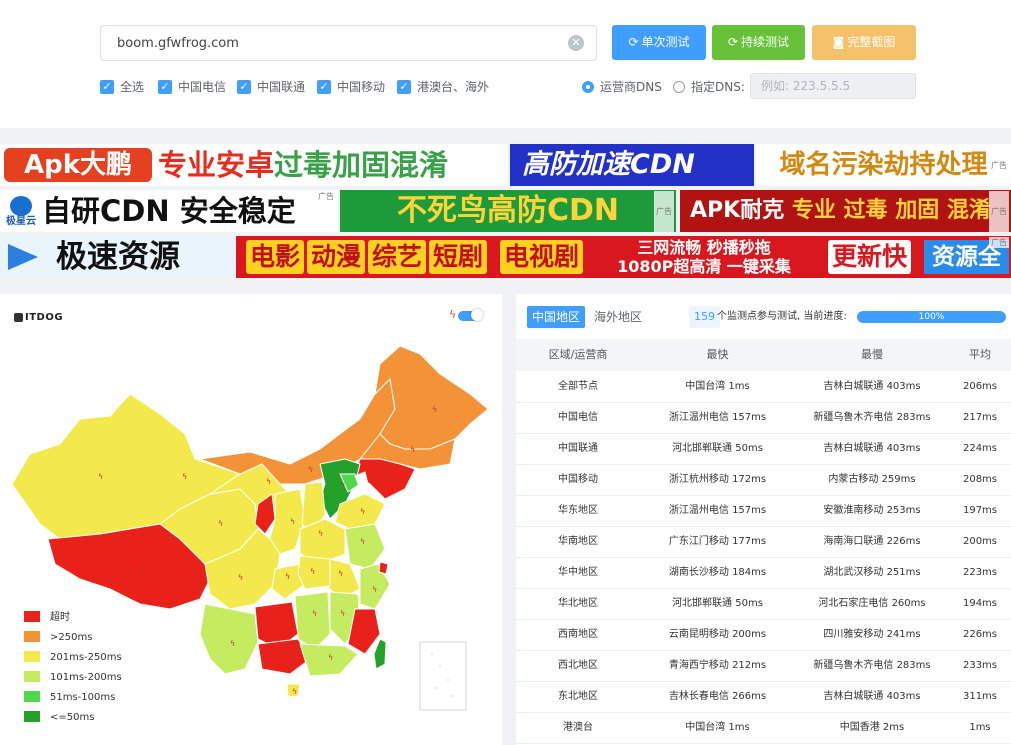  I want to click on table-row: 华南地区 广东江门移动 177ms 海南海口联通 226ms 200ms, so click(763, 542).